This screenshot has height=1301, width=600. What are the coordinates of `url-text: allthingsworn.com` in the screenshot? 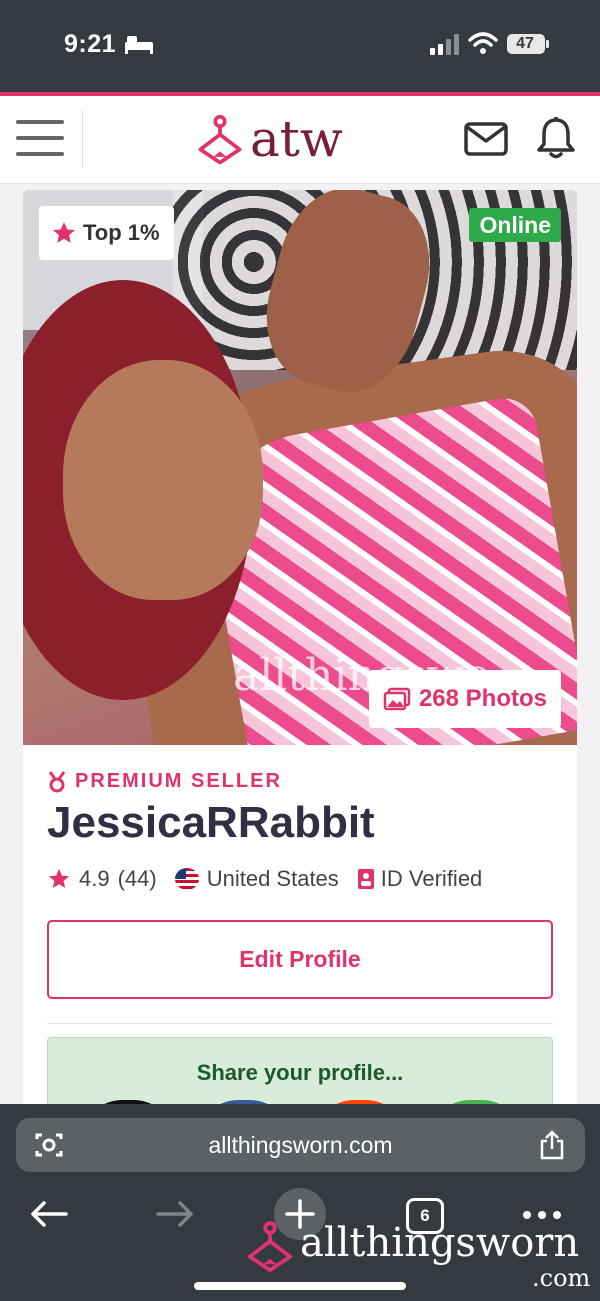 It's located at (300, 1145).